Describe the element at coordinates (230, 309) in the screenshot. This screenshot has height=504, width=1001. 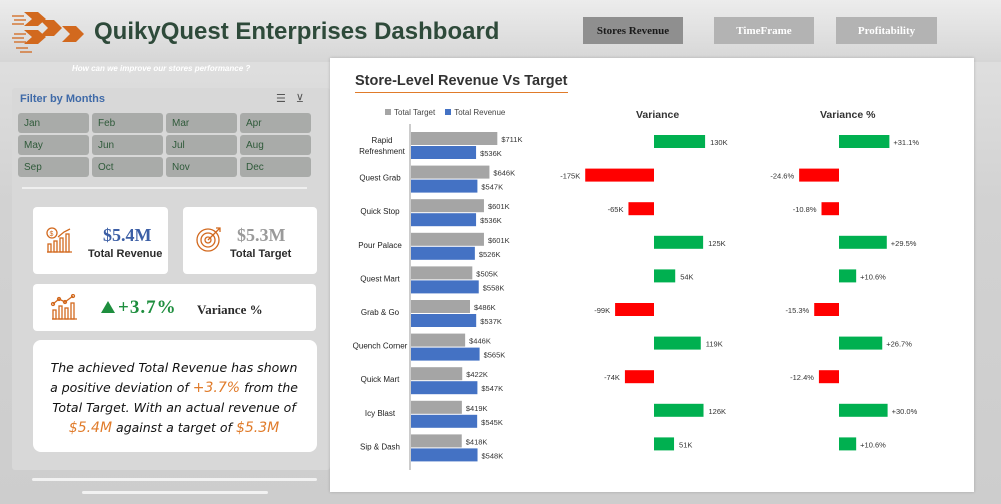
I see `kpi-variance-label: Variance %` at that location.